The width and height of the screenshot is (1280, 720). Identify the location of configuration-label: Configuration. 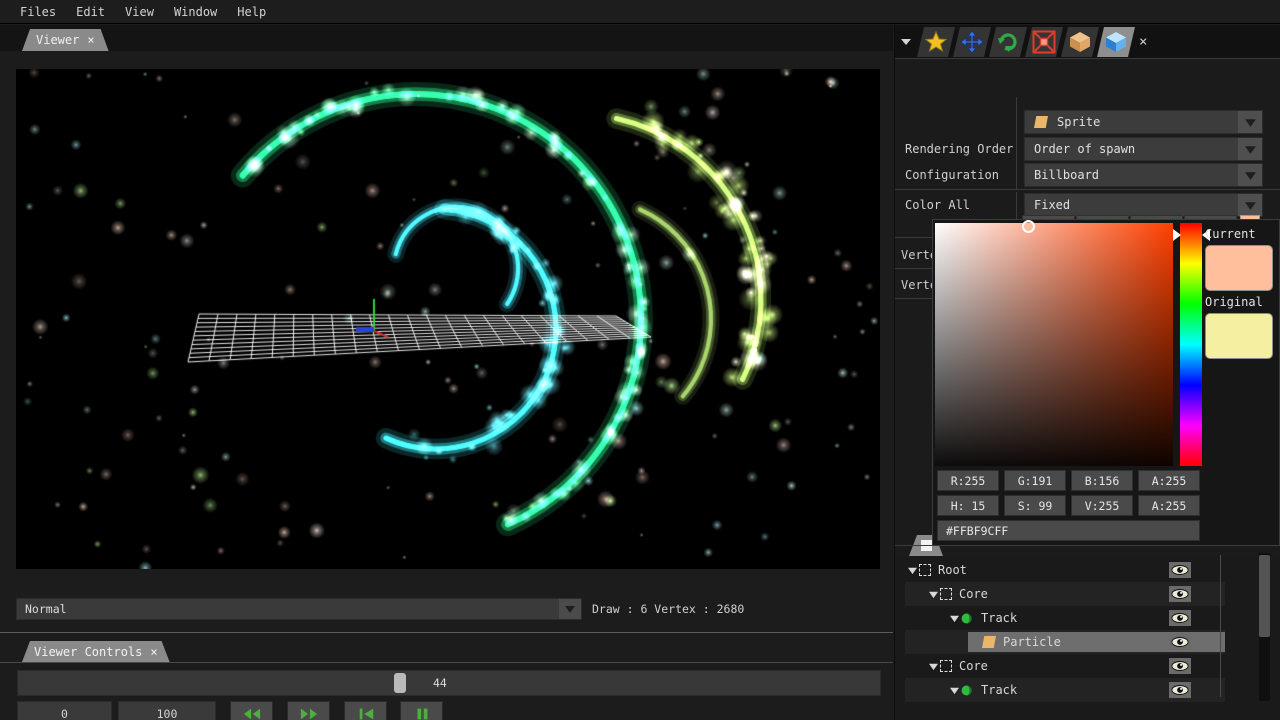
(952, 175).